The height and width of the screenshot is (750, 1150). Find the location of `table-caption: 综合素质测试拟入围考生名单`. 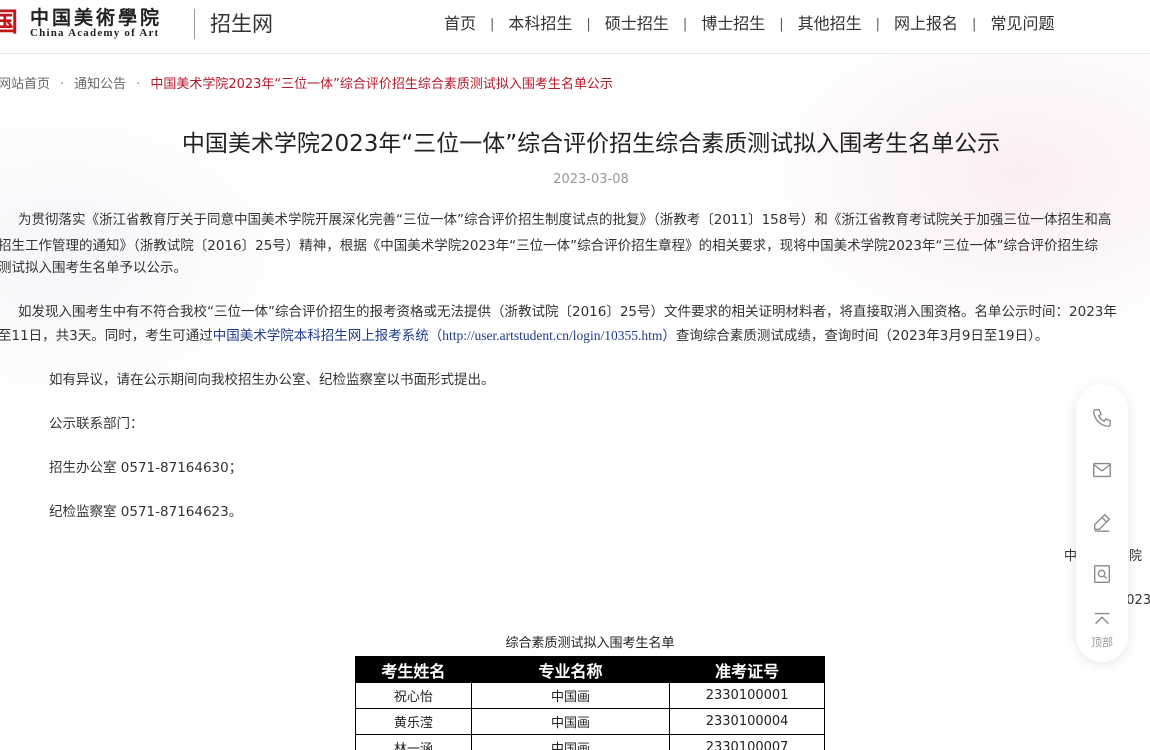

table-caption: 综合素质测试拟入围考生名单 is located at coordinates (590, 643).